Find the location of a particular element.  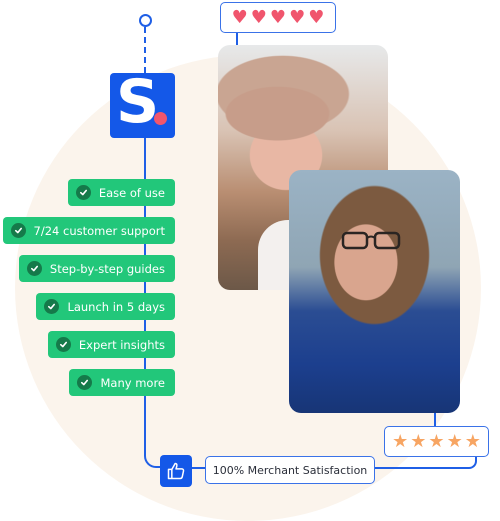

feature-pill: Expert insights is located at coordinates (111, 344).